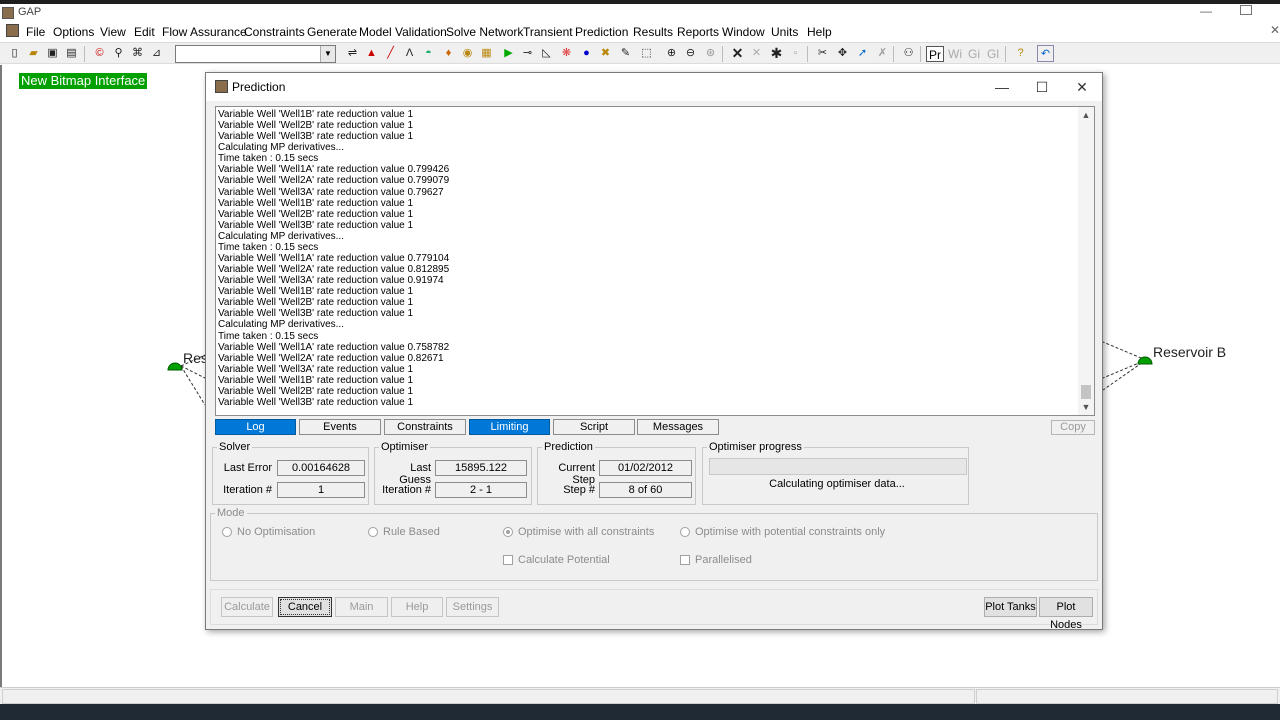  Describe the element at coordinates (508, 53) in the screenshot. I see `source-icon: ▶` at that location.